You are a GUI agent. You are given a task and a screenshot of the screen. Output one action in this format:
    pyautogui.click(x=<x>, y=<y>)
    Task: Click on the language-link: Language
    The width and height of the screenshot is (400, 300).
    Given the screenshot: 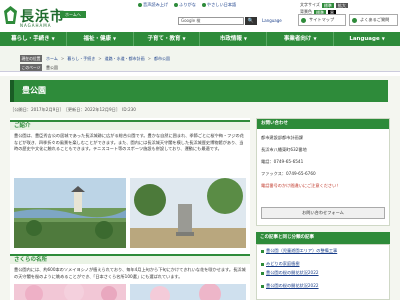 What is the action you would take?
    pyautogui.click(x=272, y=20)
    